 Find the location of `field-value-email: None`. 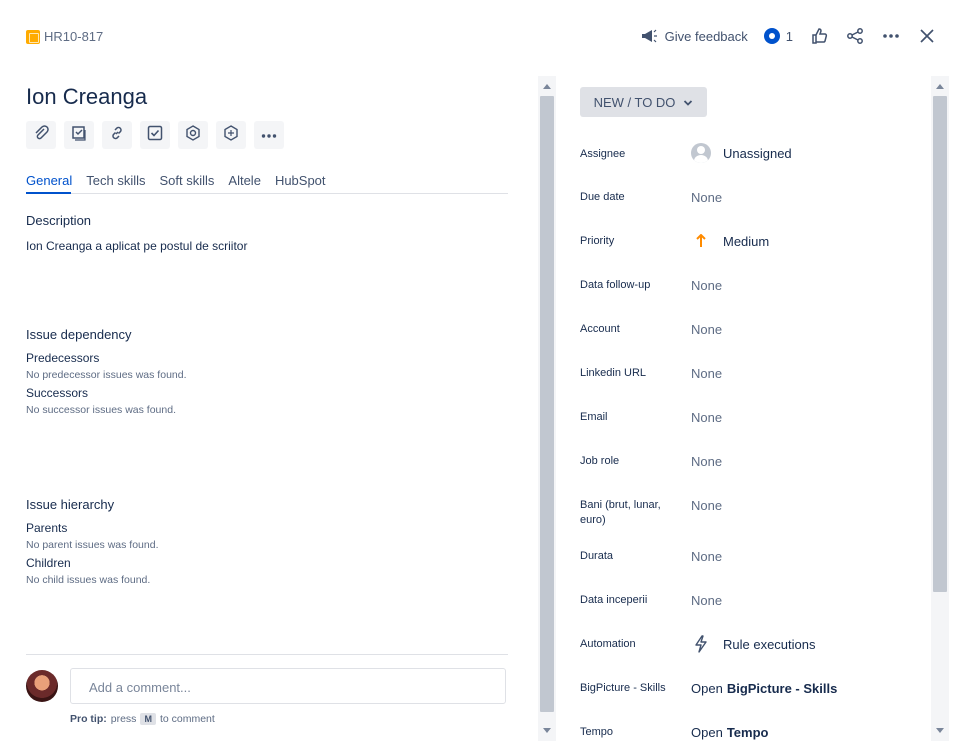

field-value-email: None is located at coordinates (706, 417).